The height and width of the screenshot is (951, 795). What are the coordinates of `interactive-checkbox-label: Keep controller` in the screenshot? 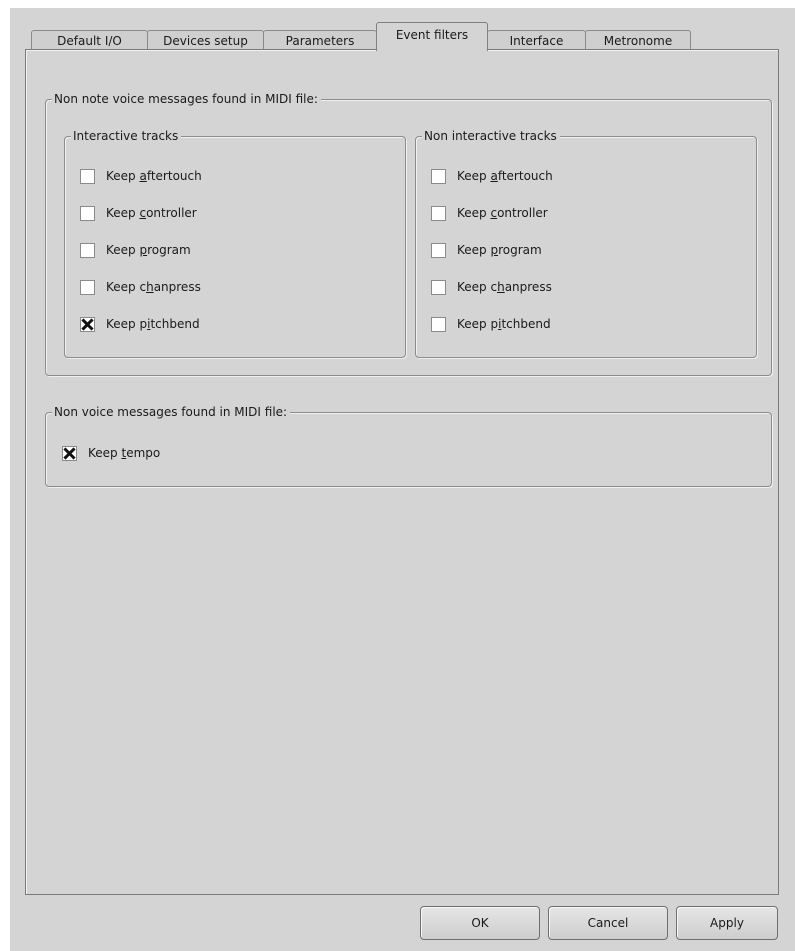 It's located at (151, 213).